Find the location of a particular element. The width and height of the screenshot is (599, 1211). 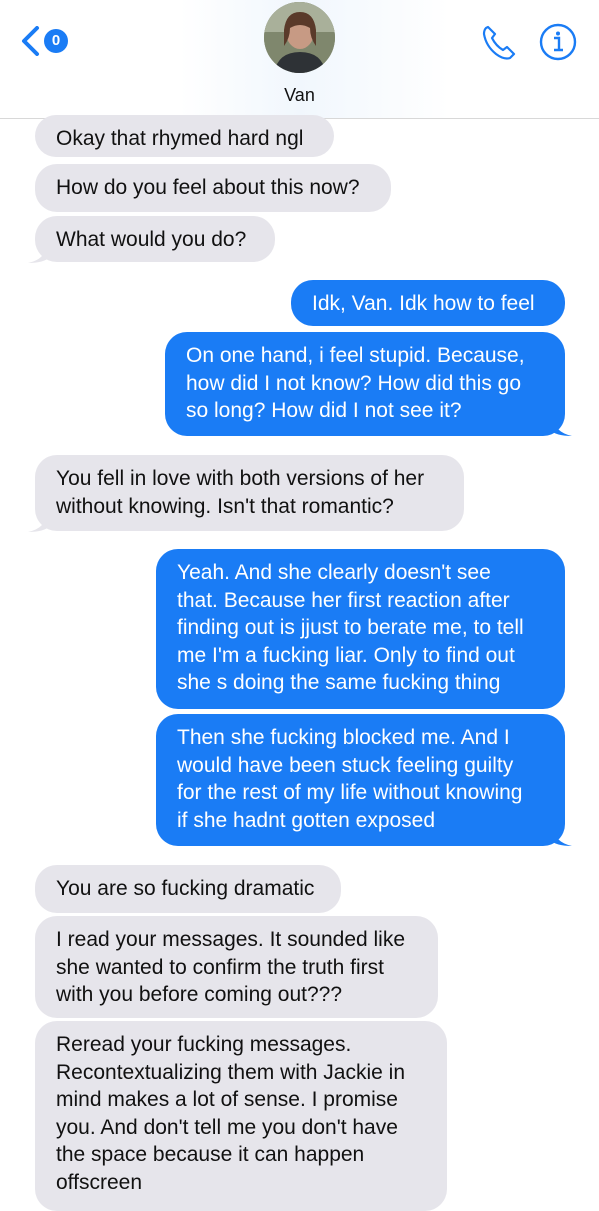

message-bubble-incoming: How do you feel about this now? is located at coordinates (213, 188).